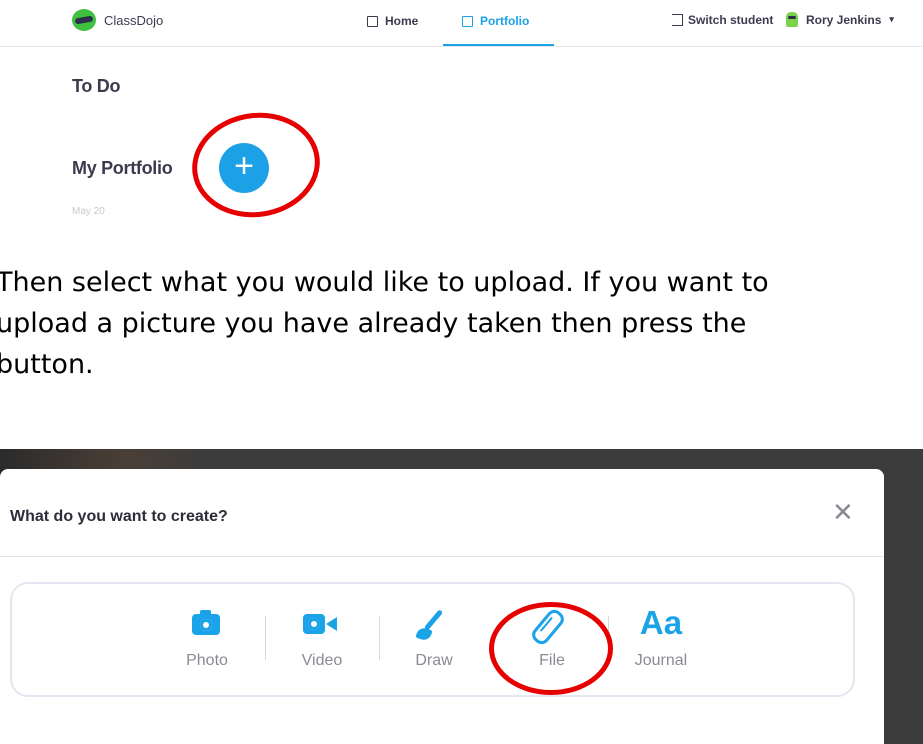 The height and width of the screenshot is (744, 923). I want to click on chevron-down-icon: ▾, so click(891, 19).